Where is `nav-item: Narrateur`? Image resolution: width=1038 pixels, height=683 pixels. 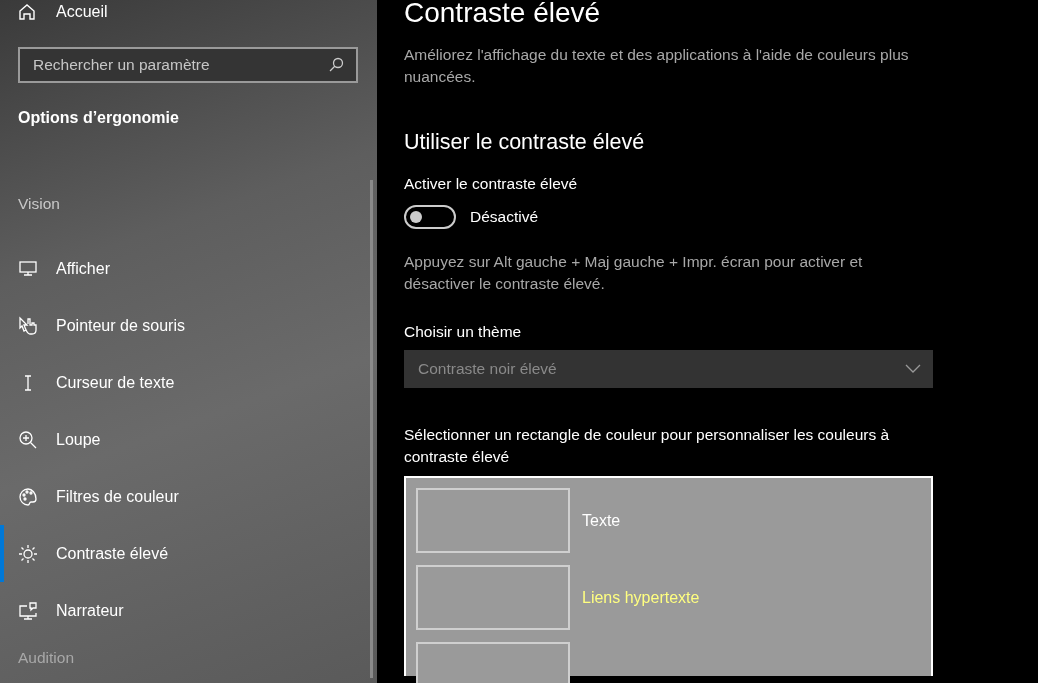 nav-item: Narrateur is located at coordinates (188, 610).